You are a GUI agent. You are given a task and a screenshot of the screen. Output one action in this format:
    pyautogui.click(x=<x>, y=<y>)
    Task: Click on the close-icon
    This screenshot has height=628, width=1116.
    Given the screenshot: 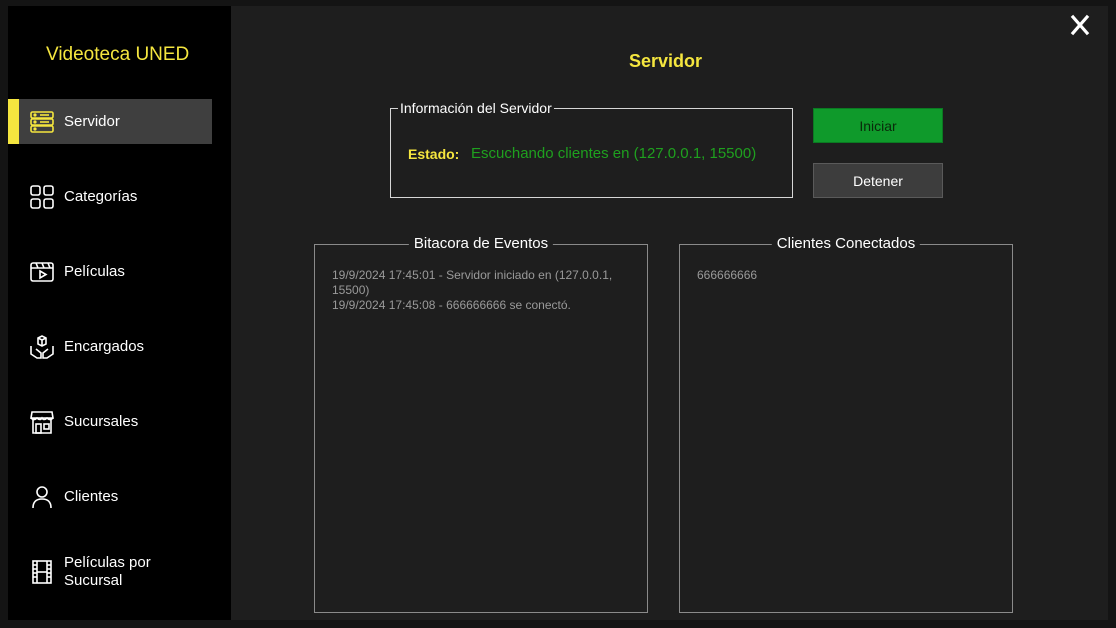 What is the action you would take?
    pyautogui.click(x=1080, y=25)
    